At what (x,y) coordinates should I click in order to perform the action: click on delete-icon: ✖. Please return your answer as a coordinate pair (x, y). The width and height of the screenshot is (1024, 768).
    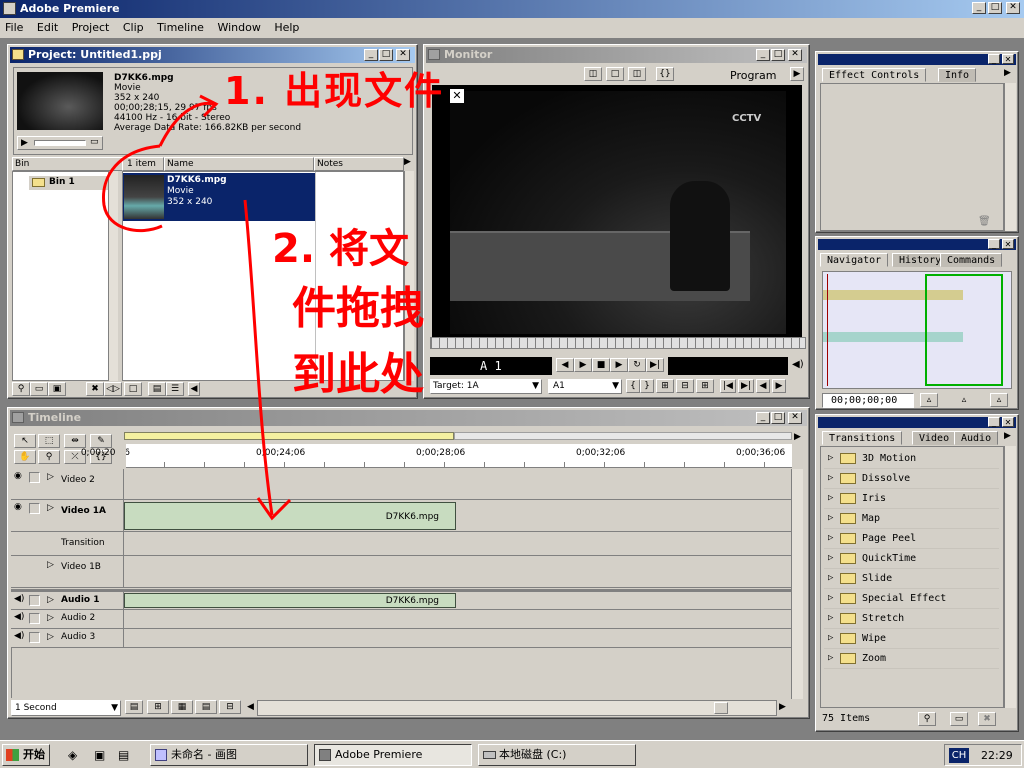
    Looking at the image, I should click on (95, 389).